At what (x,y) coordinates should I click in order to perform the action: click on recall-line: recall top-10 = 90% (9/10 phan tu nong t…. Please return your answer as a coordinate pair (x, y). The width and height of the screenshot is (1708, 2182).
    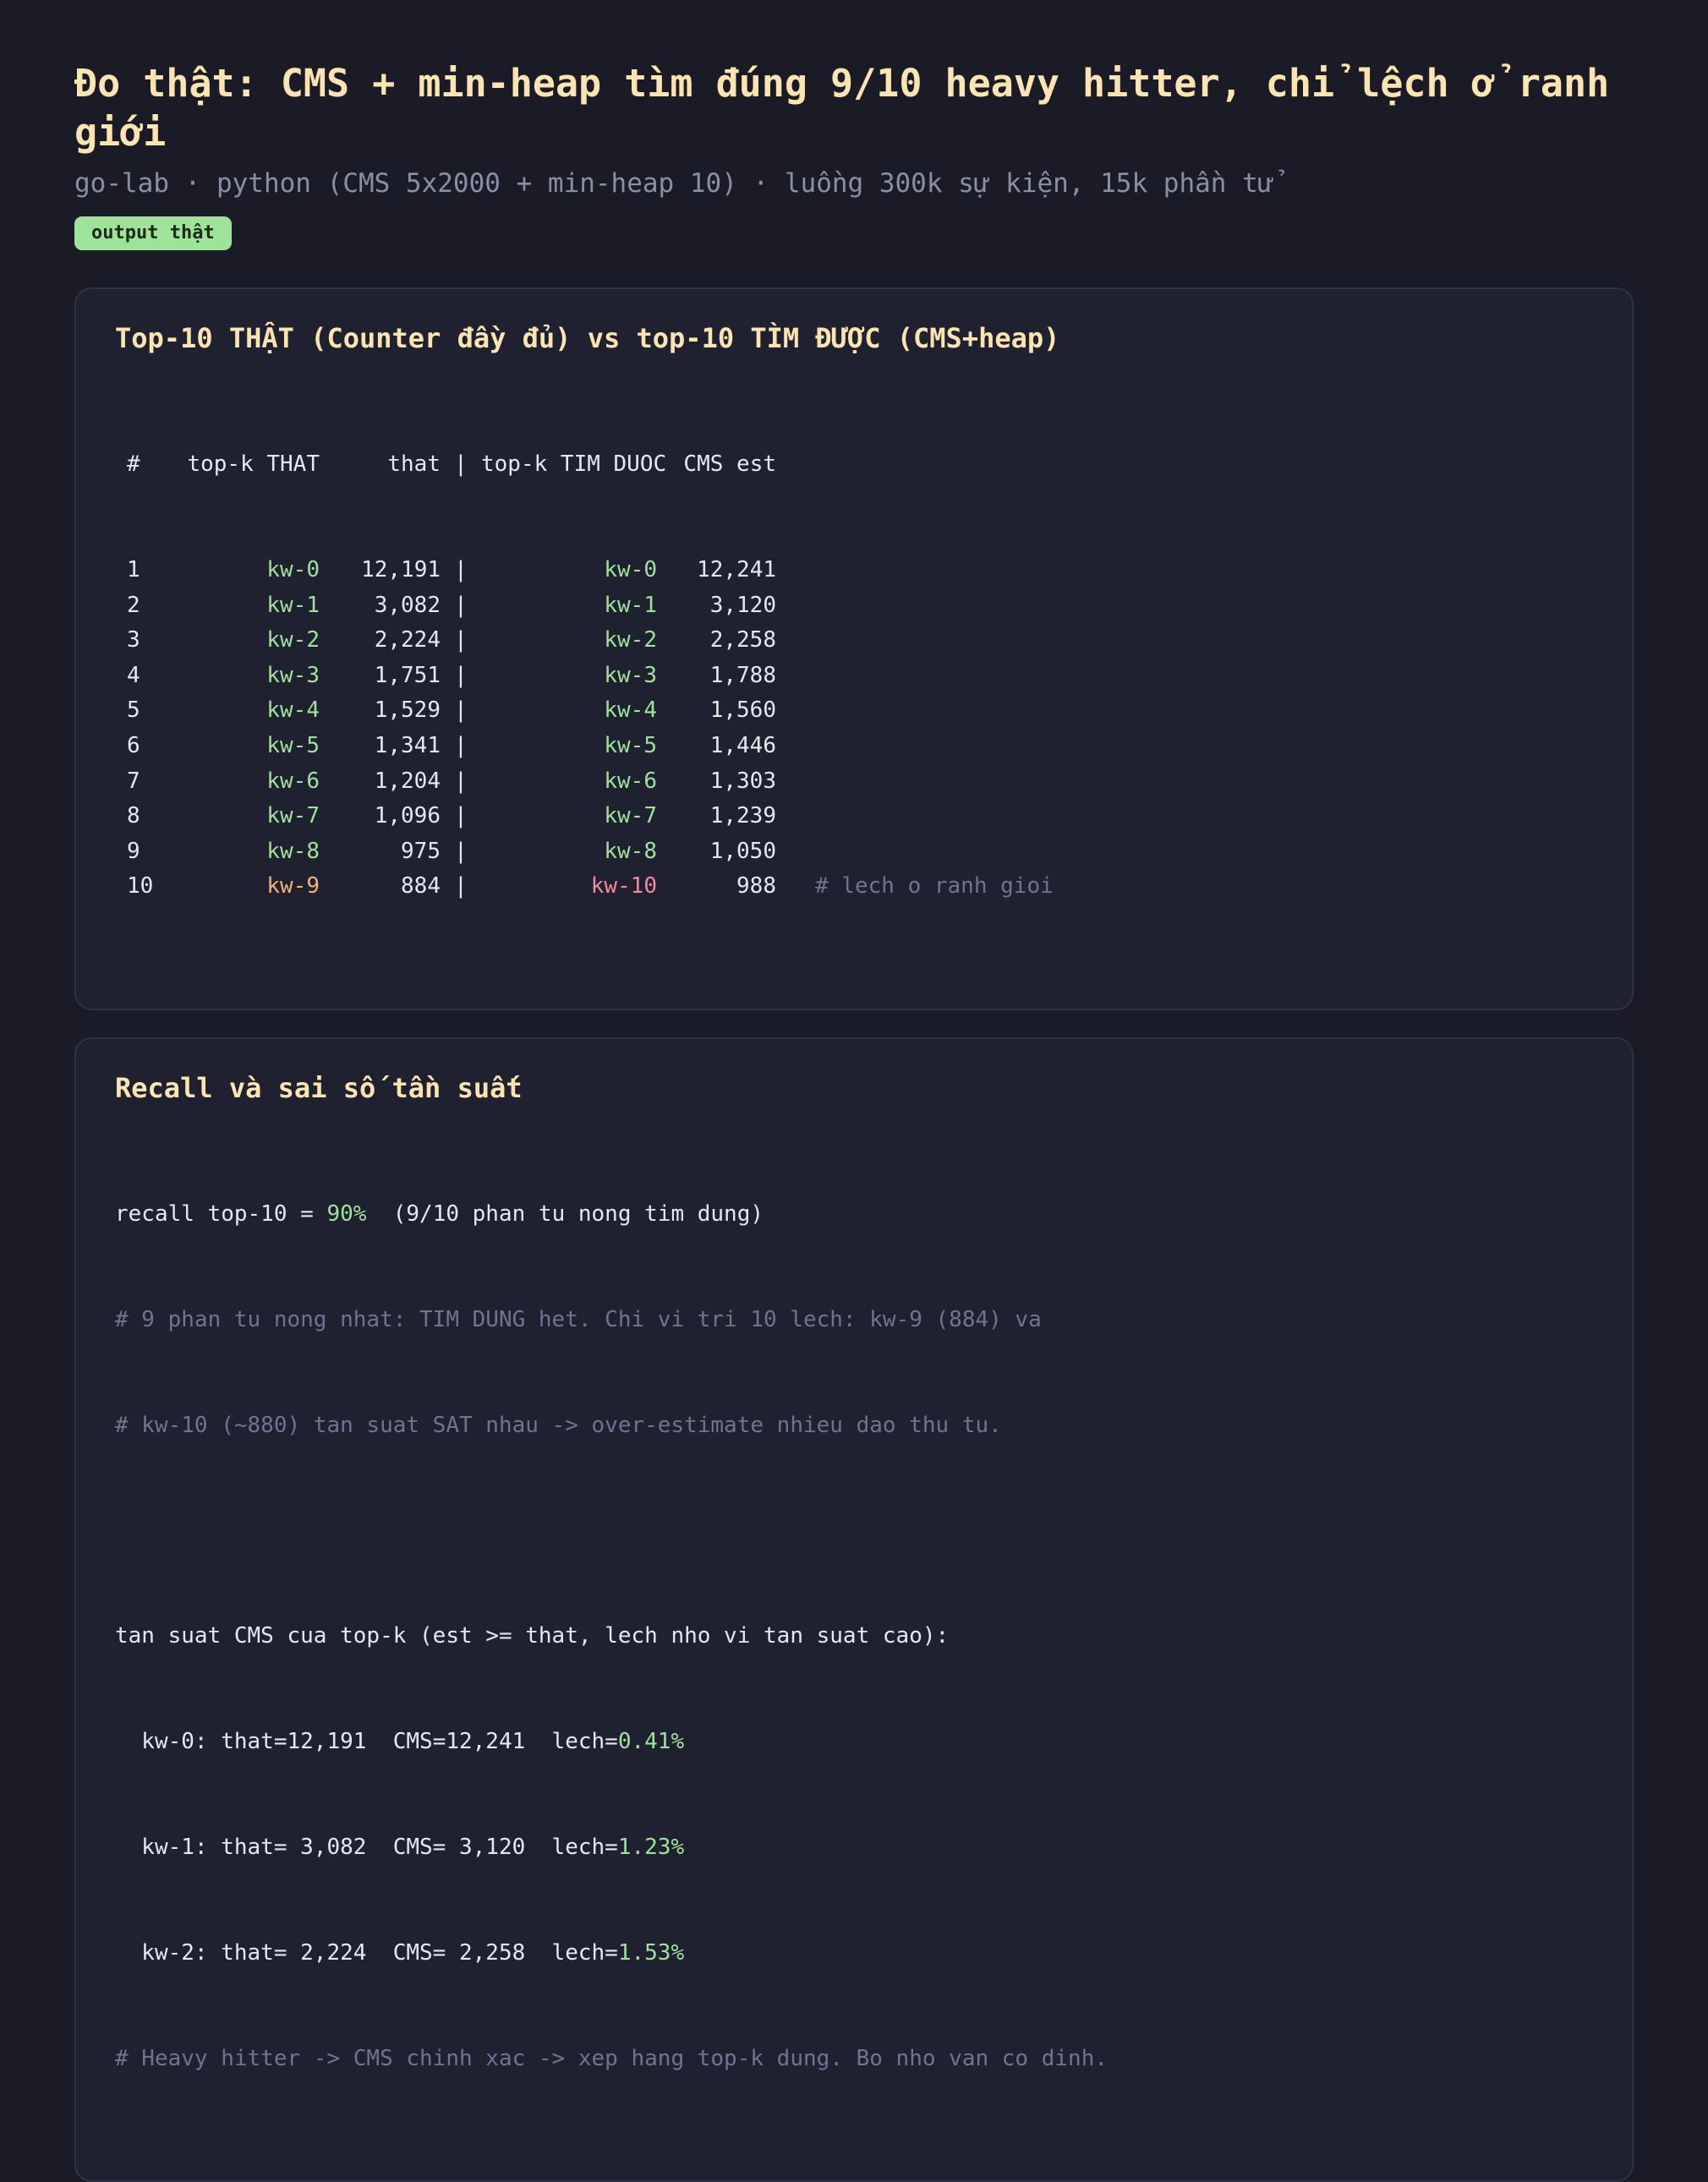
    Looking at the image, I should click on (854, 1215).